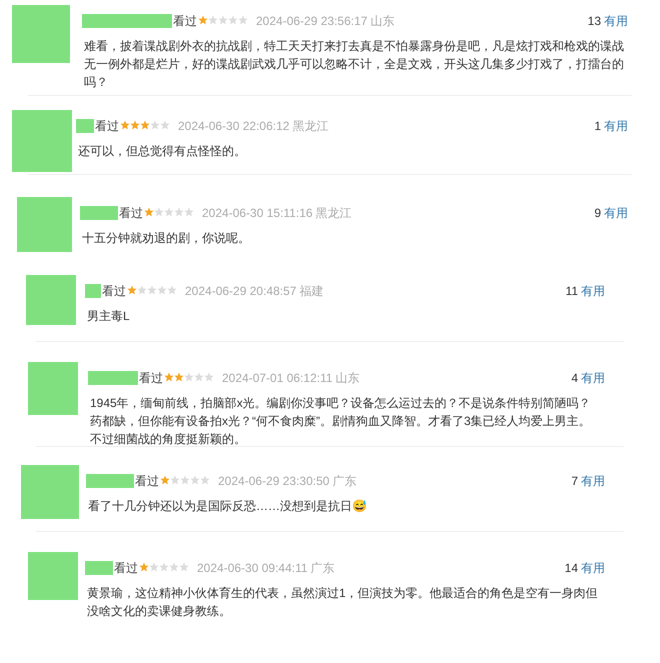  Describe the element at coordinates (571, 568) in the screenshot. I see `vote-count: 14` at that location.